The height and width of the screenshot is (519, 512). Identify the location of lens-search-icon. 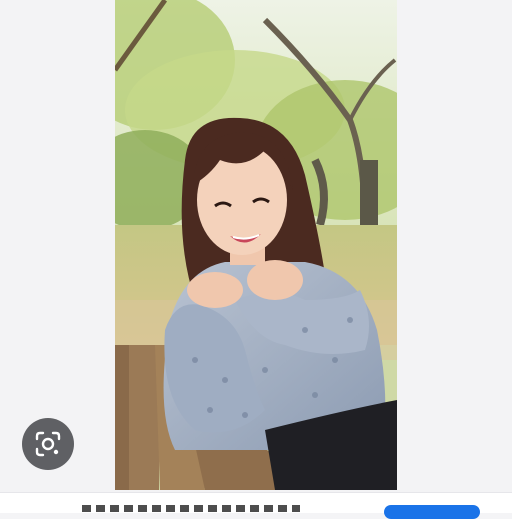
(48, 444).